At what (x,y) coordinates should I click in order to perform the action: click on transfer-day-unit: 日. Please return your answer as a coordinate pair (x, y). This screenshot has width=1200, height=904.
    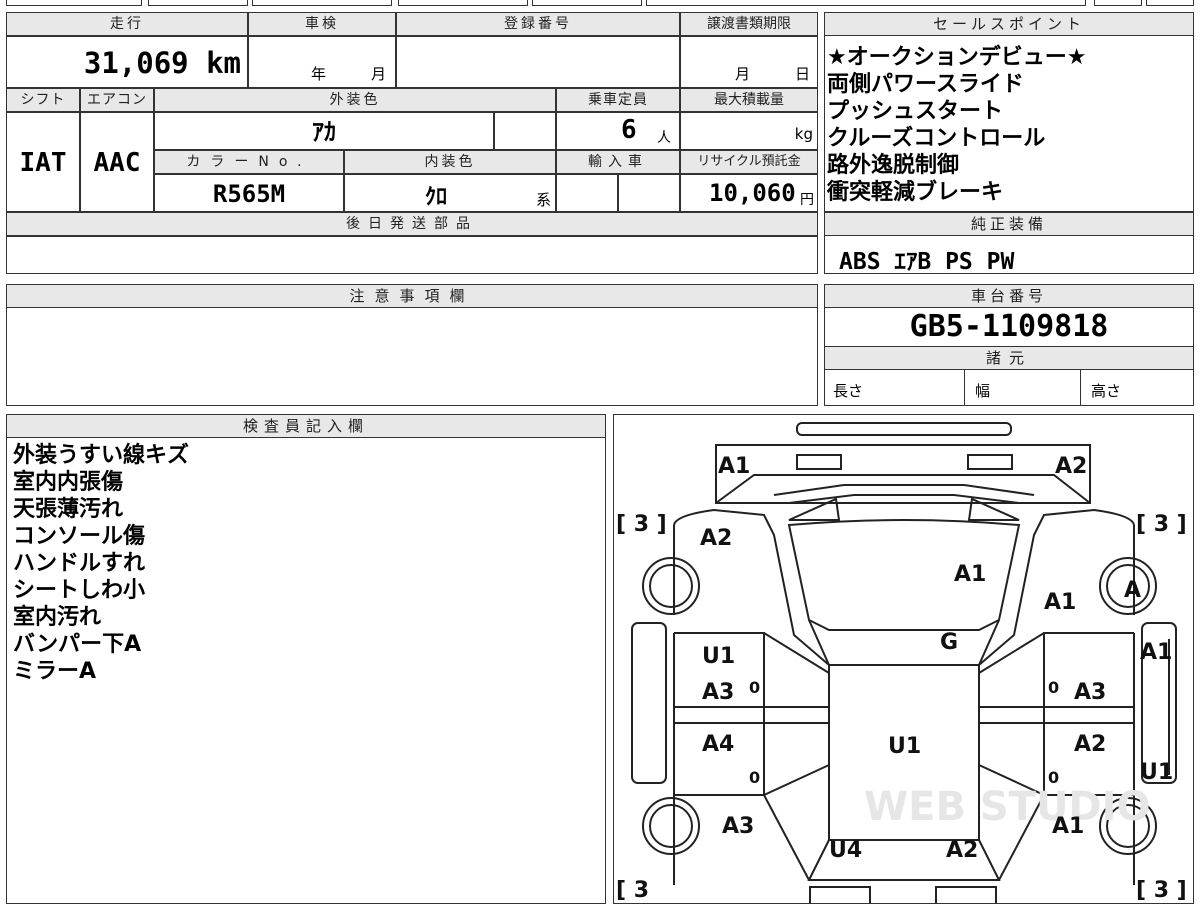
    Looking at the image, I should click on (803, 74).